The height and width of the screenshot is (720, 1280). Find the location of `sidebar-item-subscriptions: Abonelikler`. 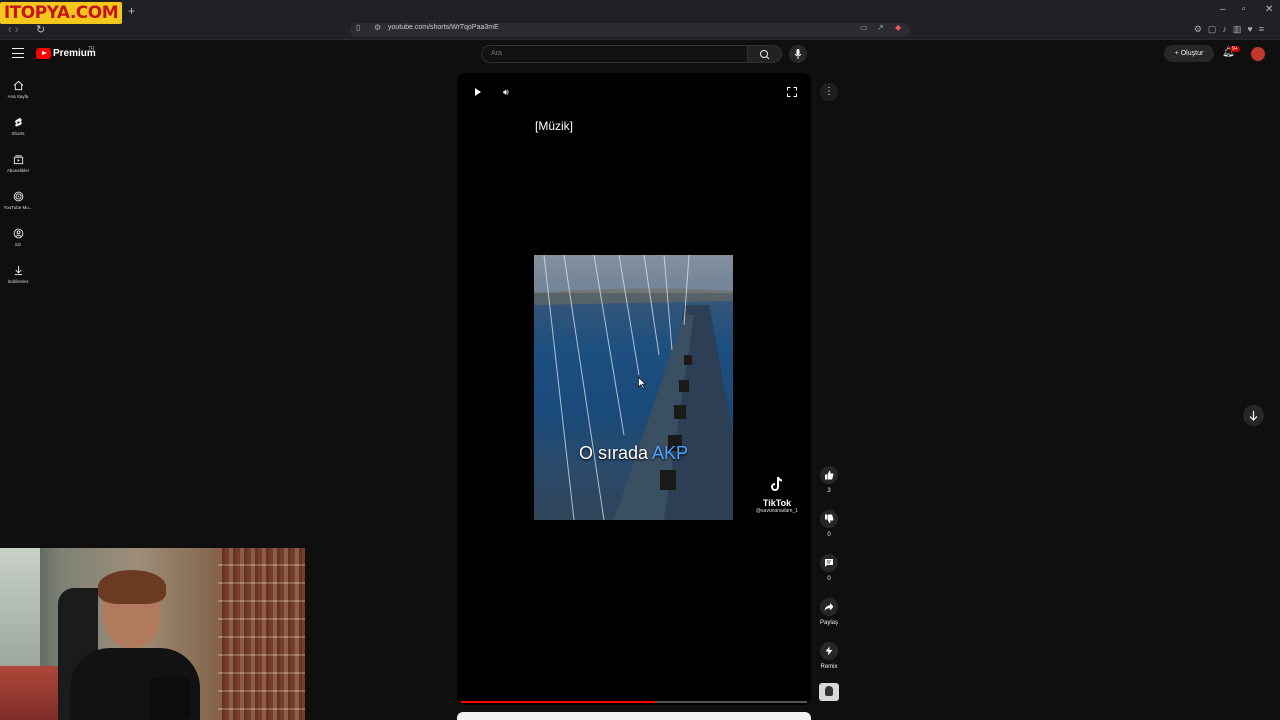

sidebar-item-subscriptions: Abonelikler is located at coordinates (18, 163).